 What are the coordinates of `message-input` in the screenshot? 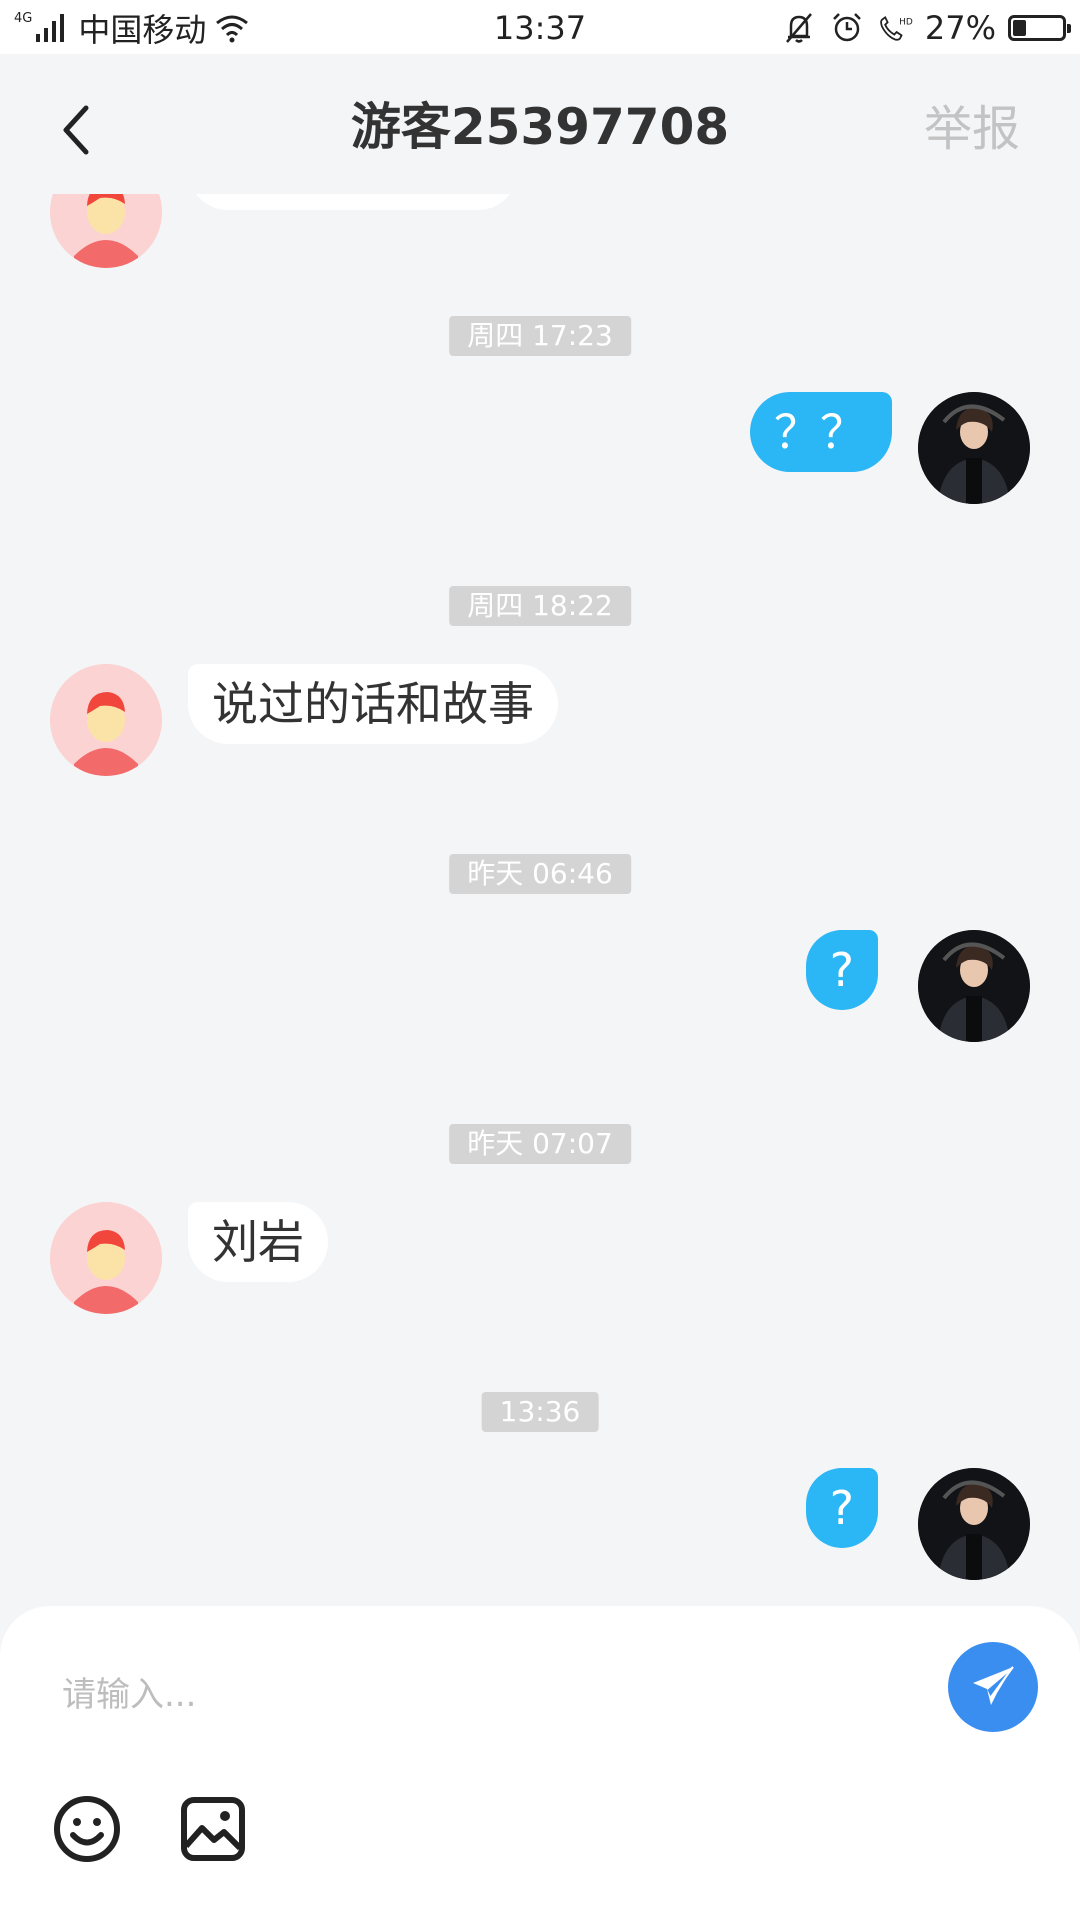 It's located at (462, 1695).